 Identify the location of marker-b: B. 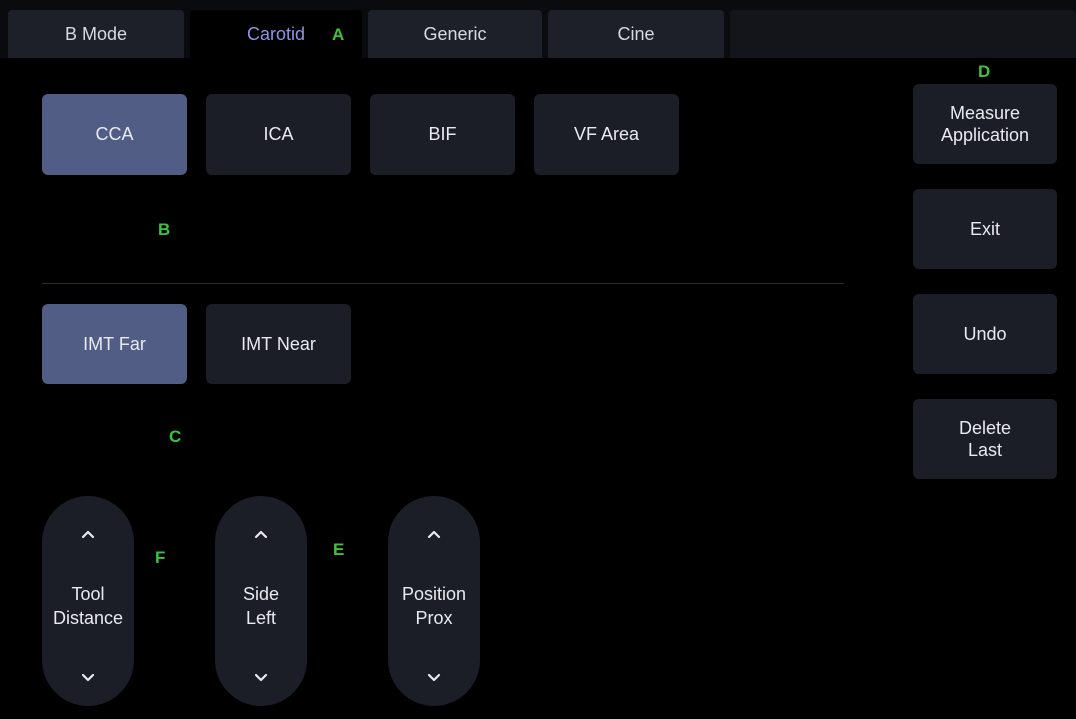
(164, 229).